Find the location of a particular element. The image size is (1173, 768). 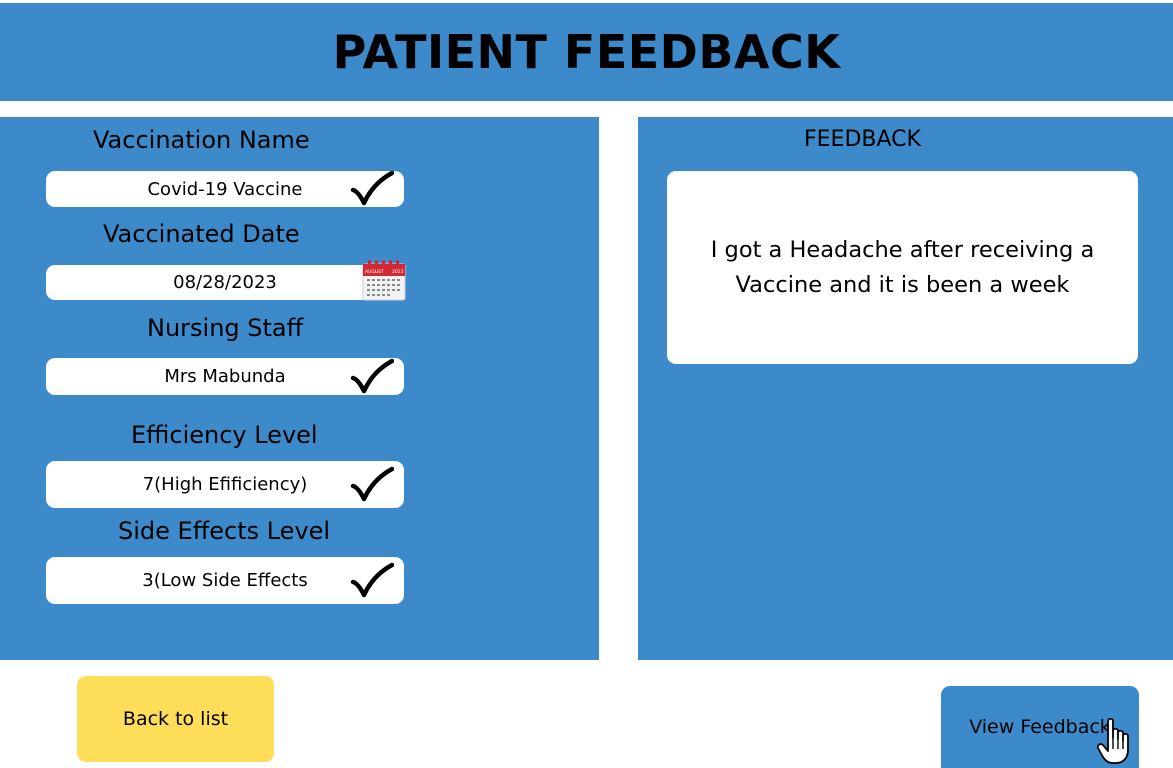

side-effects-level-value: 3(Low Side Effects is located at coordinates (225, 580).